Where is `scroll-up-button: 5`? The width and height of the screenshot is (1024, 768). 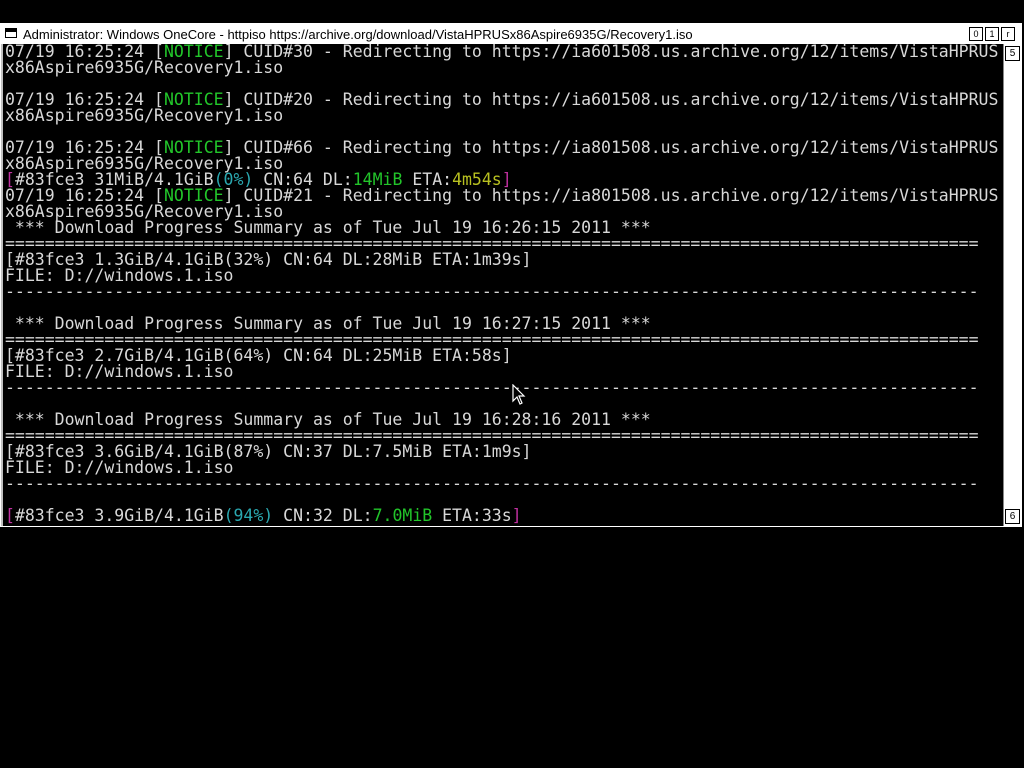 scroll-up-button: 5 is located at coordinates (1012, 53).